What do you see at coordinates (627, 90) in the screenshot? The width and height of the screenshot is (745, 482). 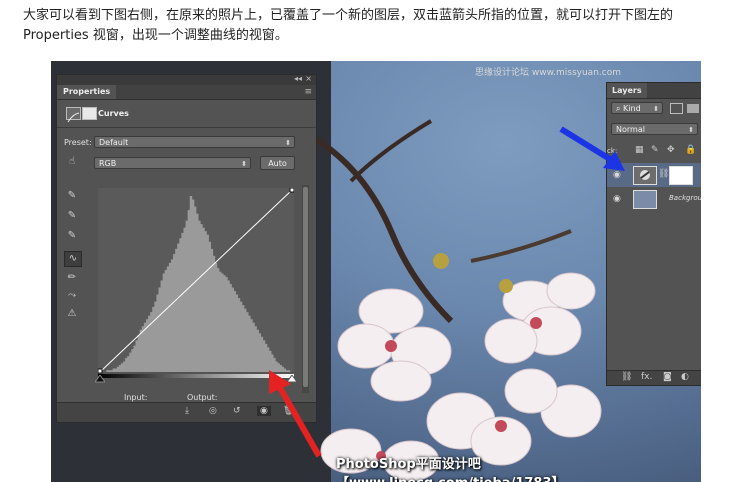 I see `tab-layers: Layers` at bounding box center [627, 90].